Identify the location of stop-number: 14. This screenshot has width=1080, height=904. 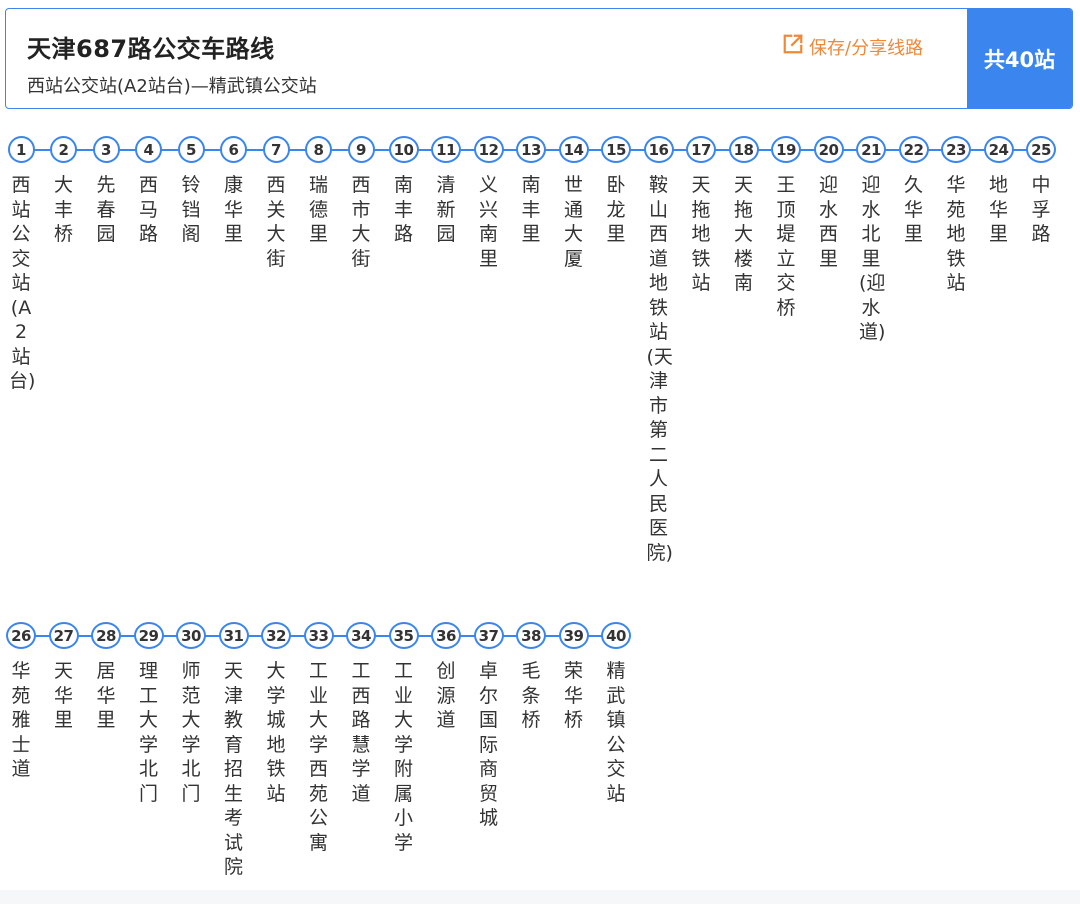
(573, 149).